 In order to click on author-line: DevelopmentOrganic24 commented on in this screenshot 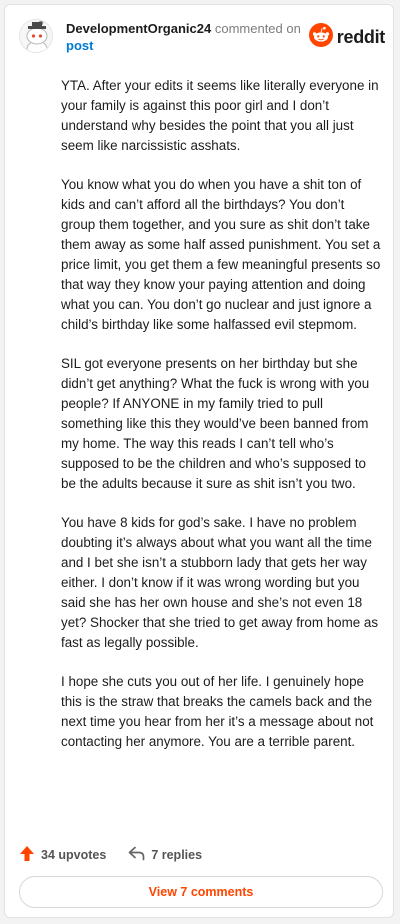, I will do `click(183, 29)`.